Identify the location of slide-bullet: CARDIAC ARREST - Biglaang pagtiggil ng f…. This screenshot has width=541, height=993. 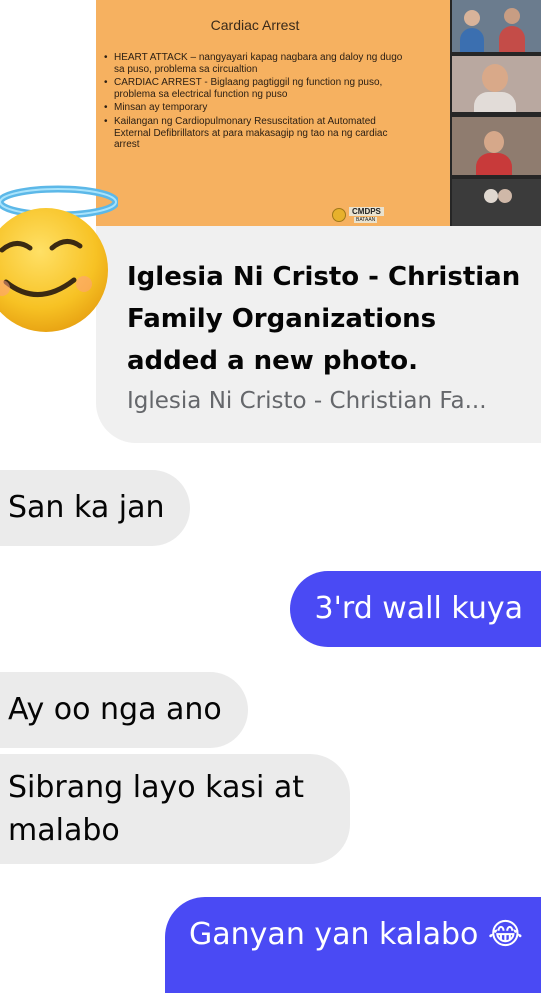
(254, 88).